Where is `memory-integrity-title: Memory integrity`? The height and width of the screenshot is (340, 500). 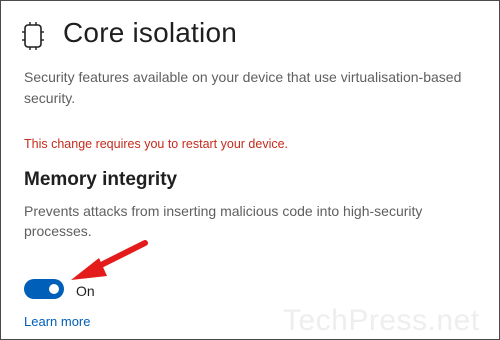
memory-integrity-title: Memory integrity is located at coordinates (101, 179).